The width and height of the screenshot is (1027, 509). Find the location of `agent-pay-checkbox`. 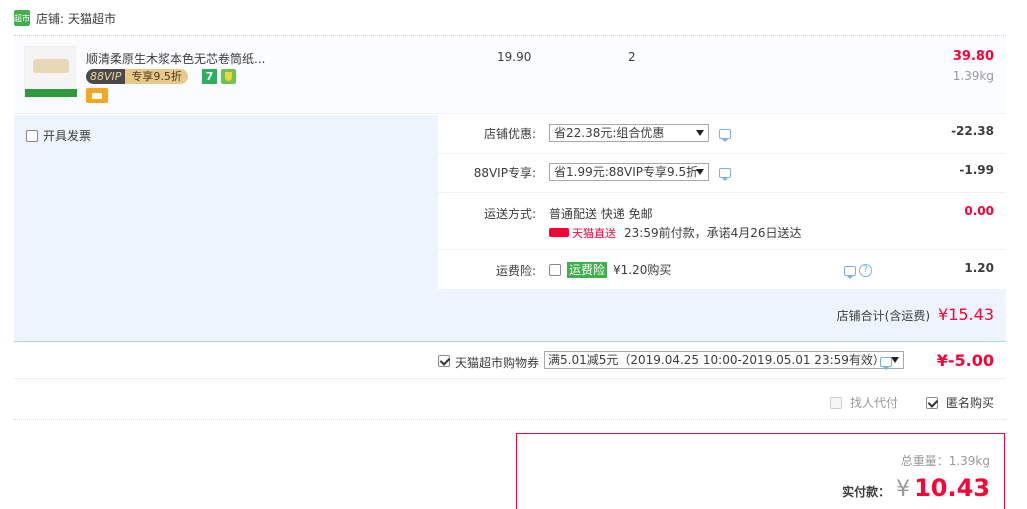

agent-pay-checkbox is located at coordinates (835, 402).